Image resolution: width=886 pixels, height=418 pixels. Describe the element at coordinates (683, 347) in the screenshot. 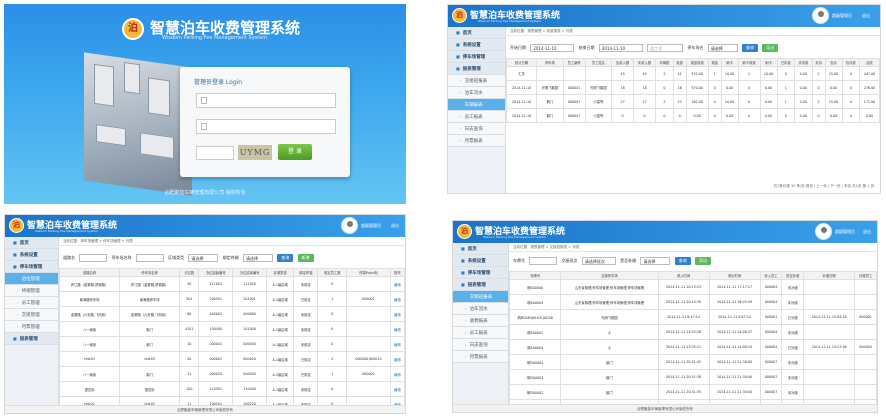

I see `table-cell: 2014-11-11 13:35:21` at that location.